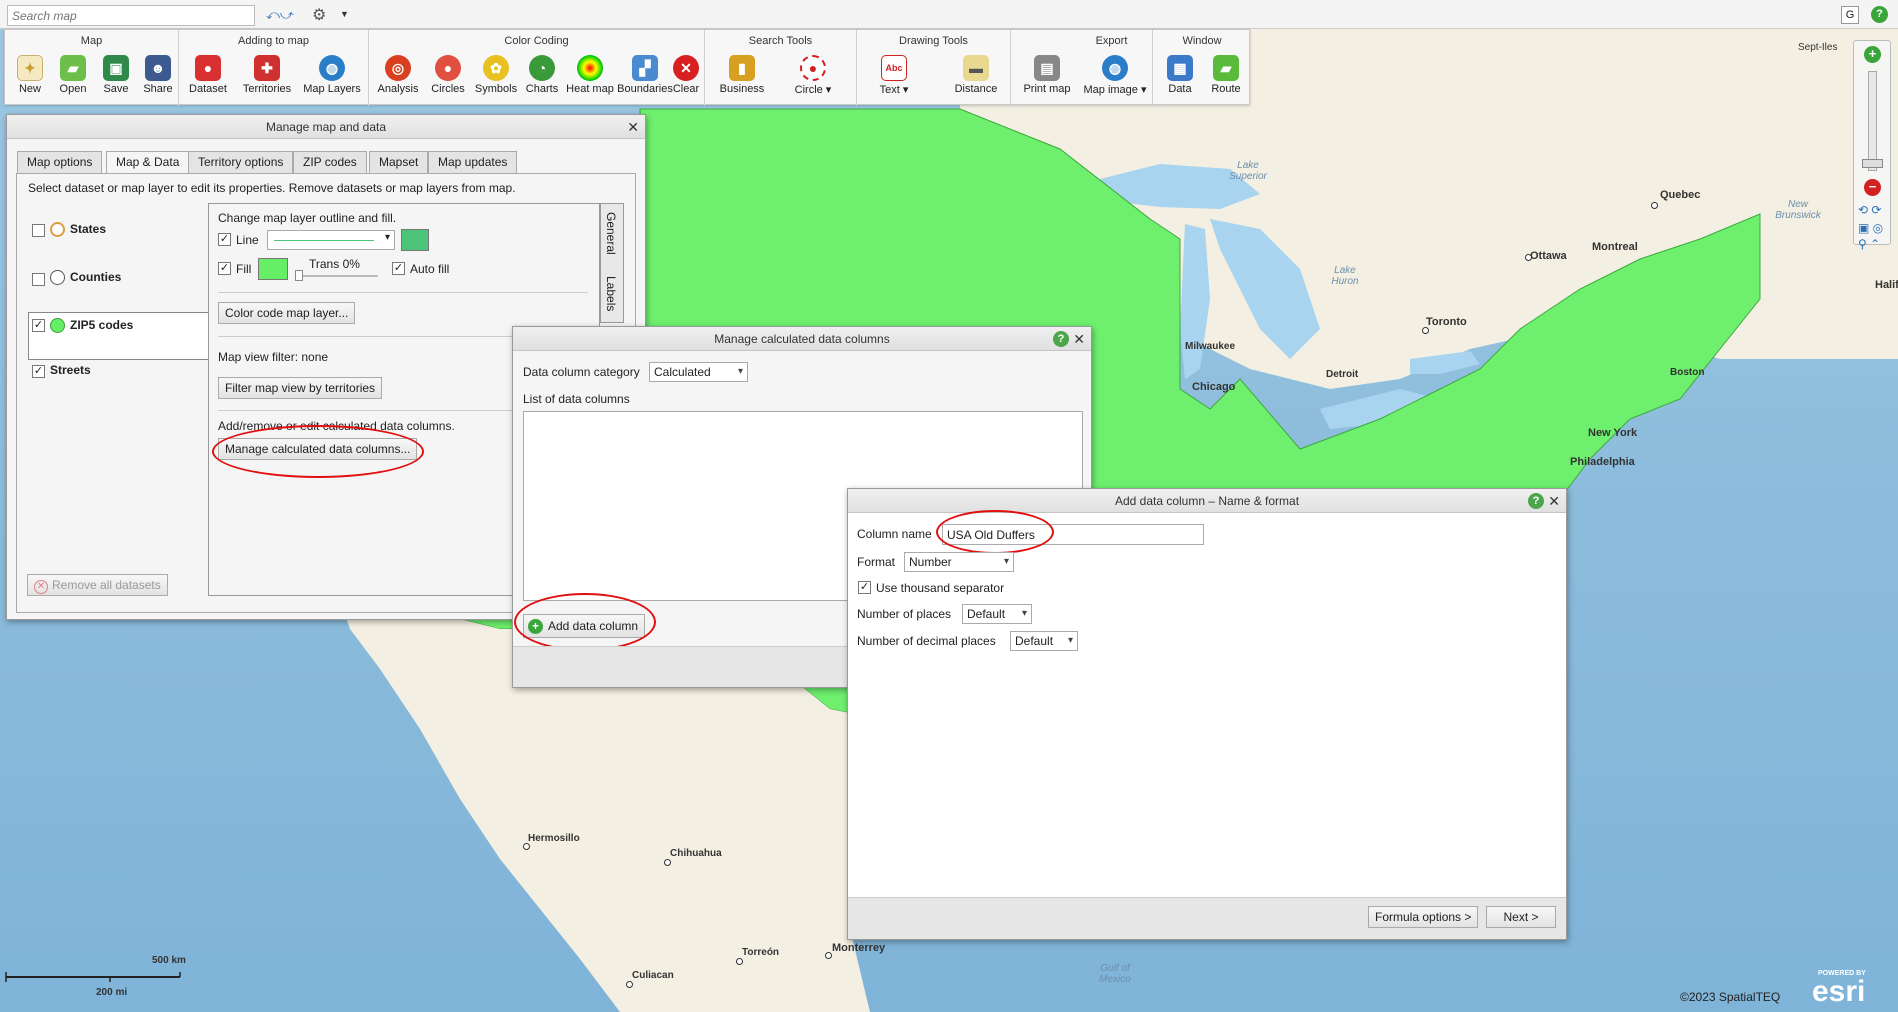 The height and width of the screenshot is (1012, 1898). Describe the element at coordinates (318, 451) in the screenshot. I see `red-annotation` at that location.